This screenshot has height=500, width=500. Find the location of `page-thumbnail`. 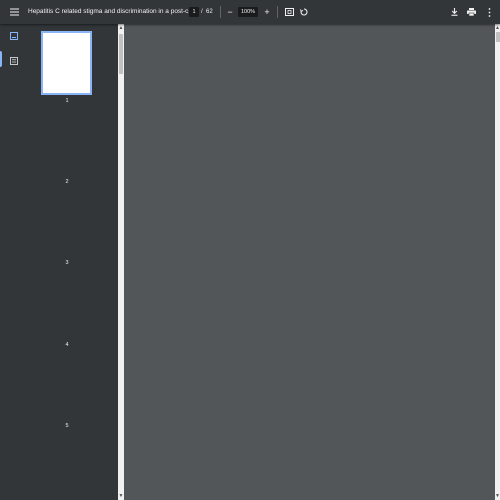

page-thumbnail is located at coordinates (66, 63).